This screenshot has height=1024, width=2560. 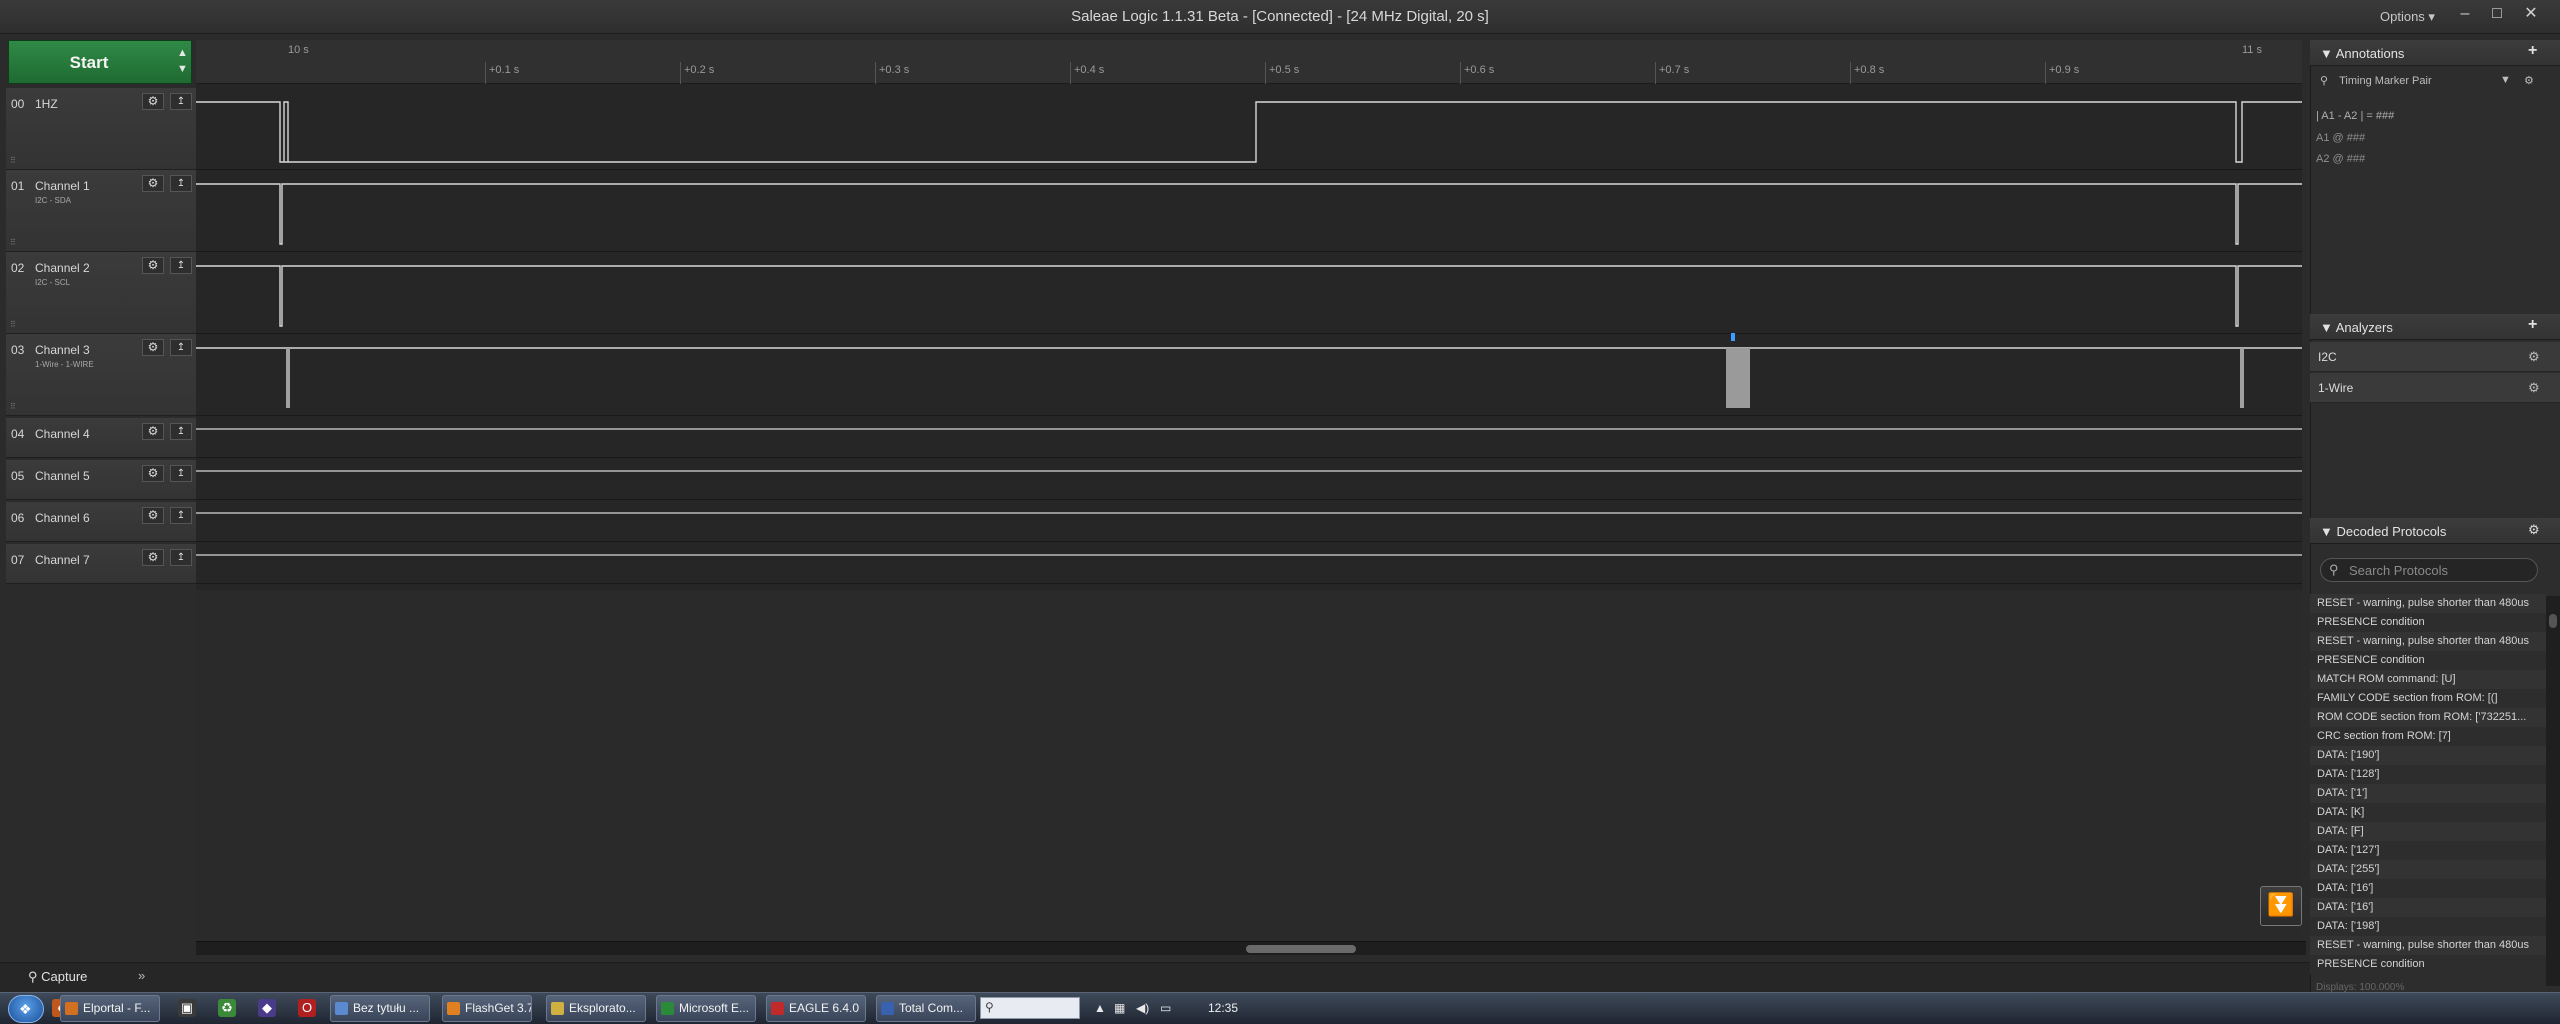 I want to click on scroll-to-end-button: ⏬, so click(x=2281, y=906).